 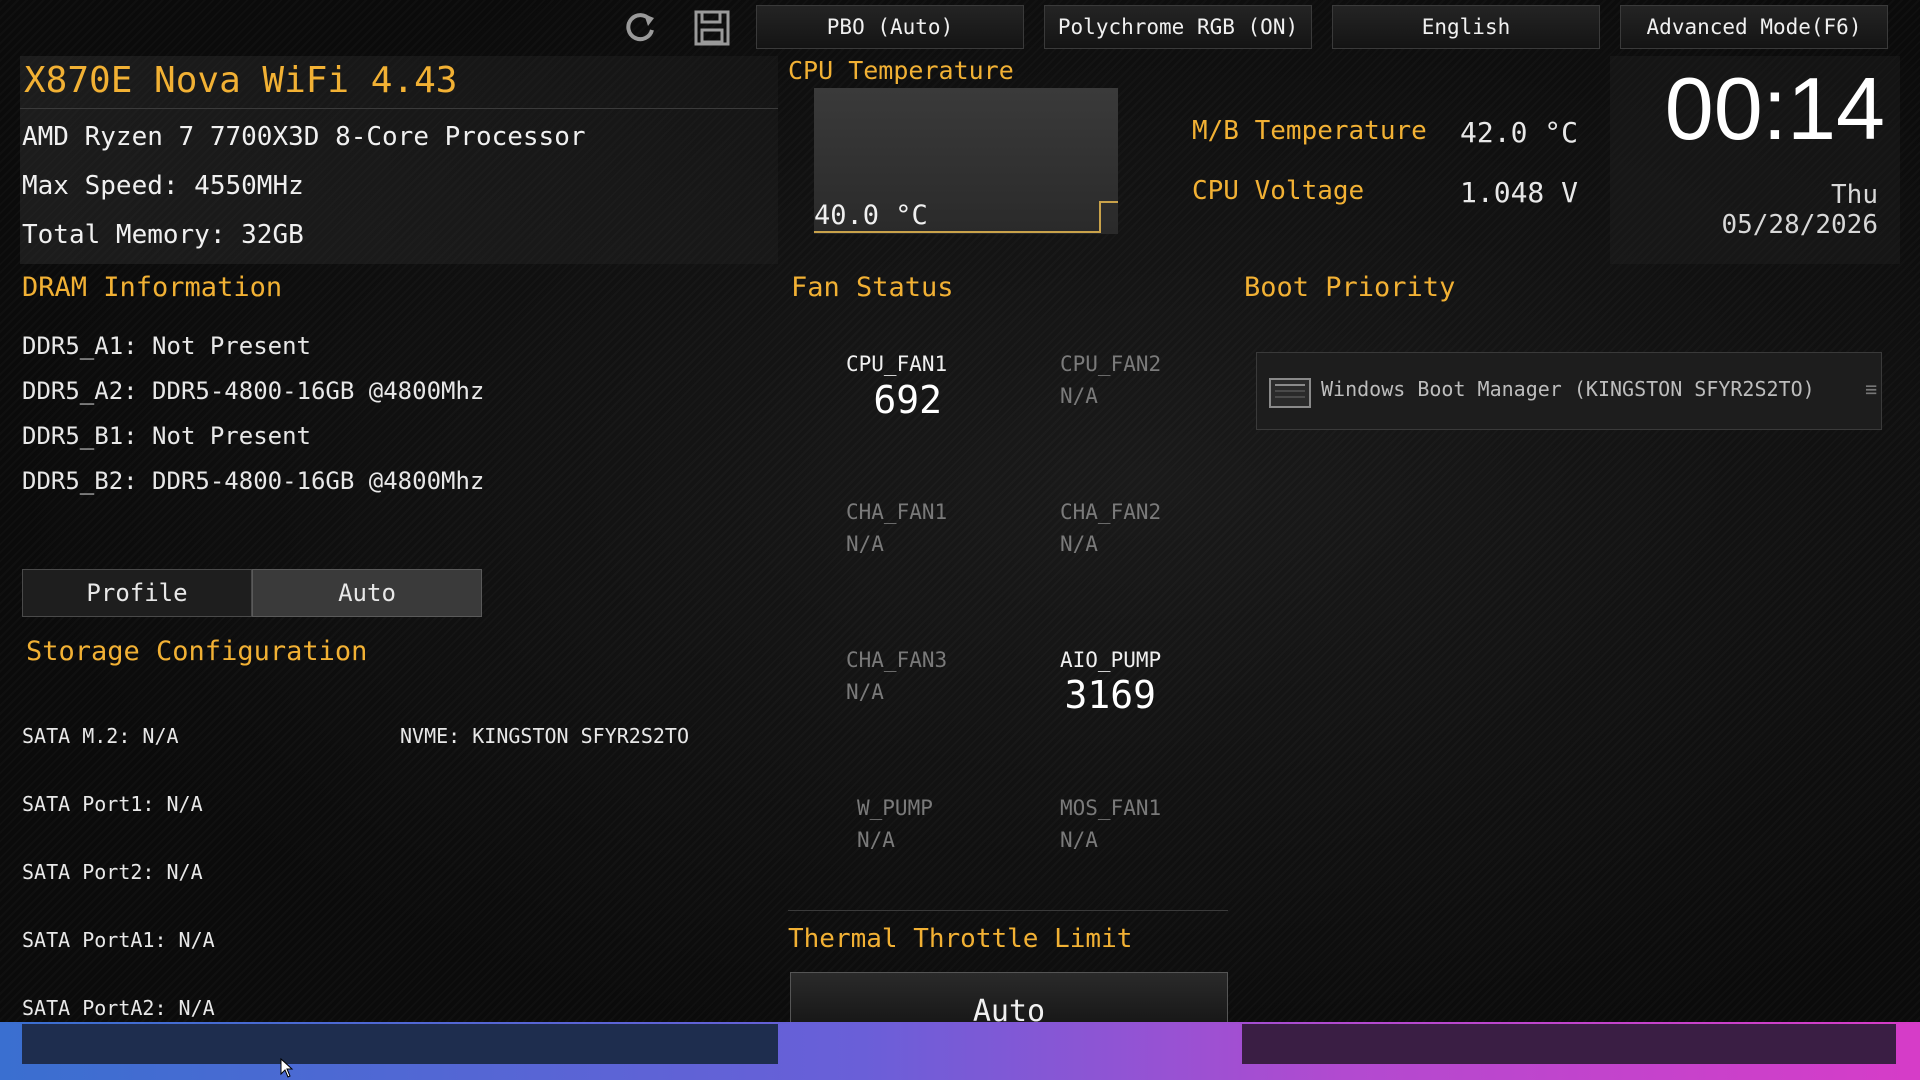 What do you see at coordinates (871, 215) in the screenshot?
I see `cpu-temperature-value: 40.0 °C` at bounding box center [871, 215].